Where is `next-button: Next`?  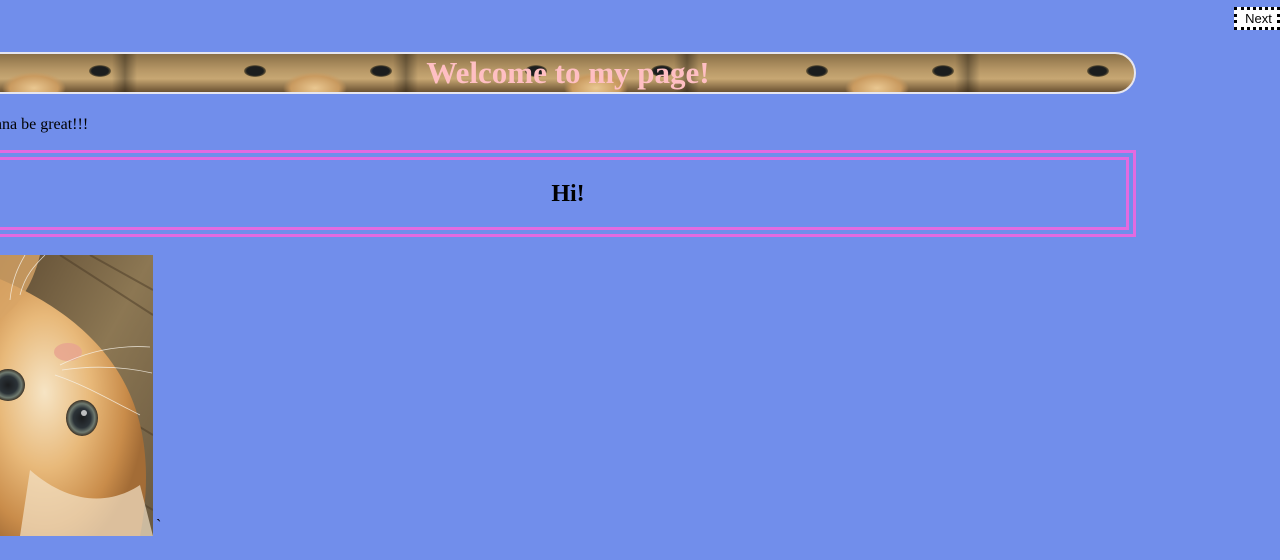
next-button: Next is located at coordinates (1257, 18).